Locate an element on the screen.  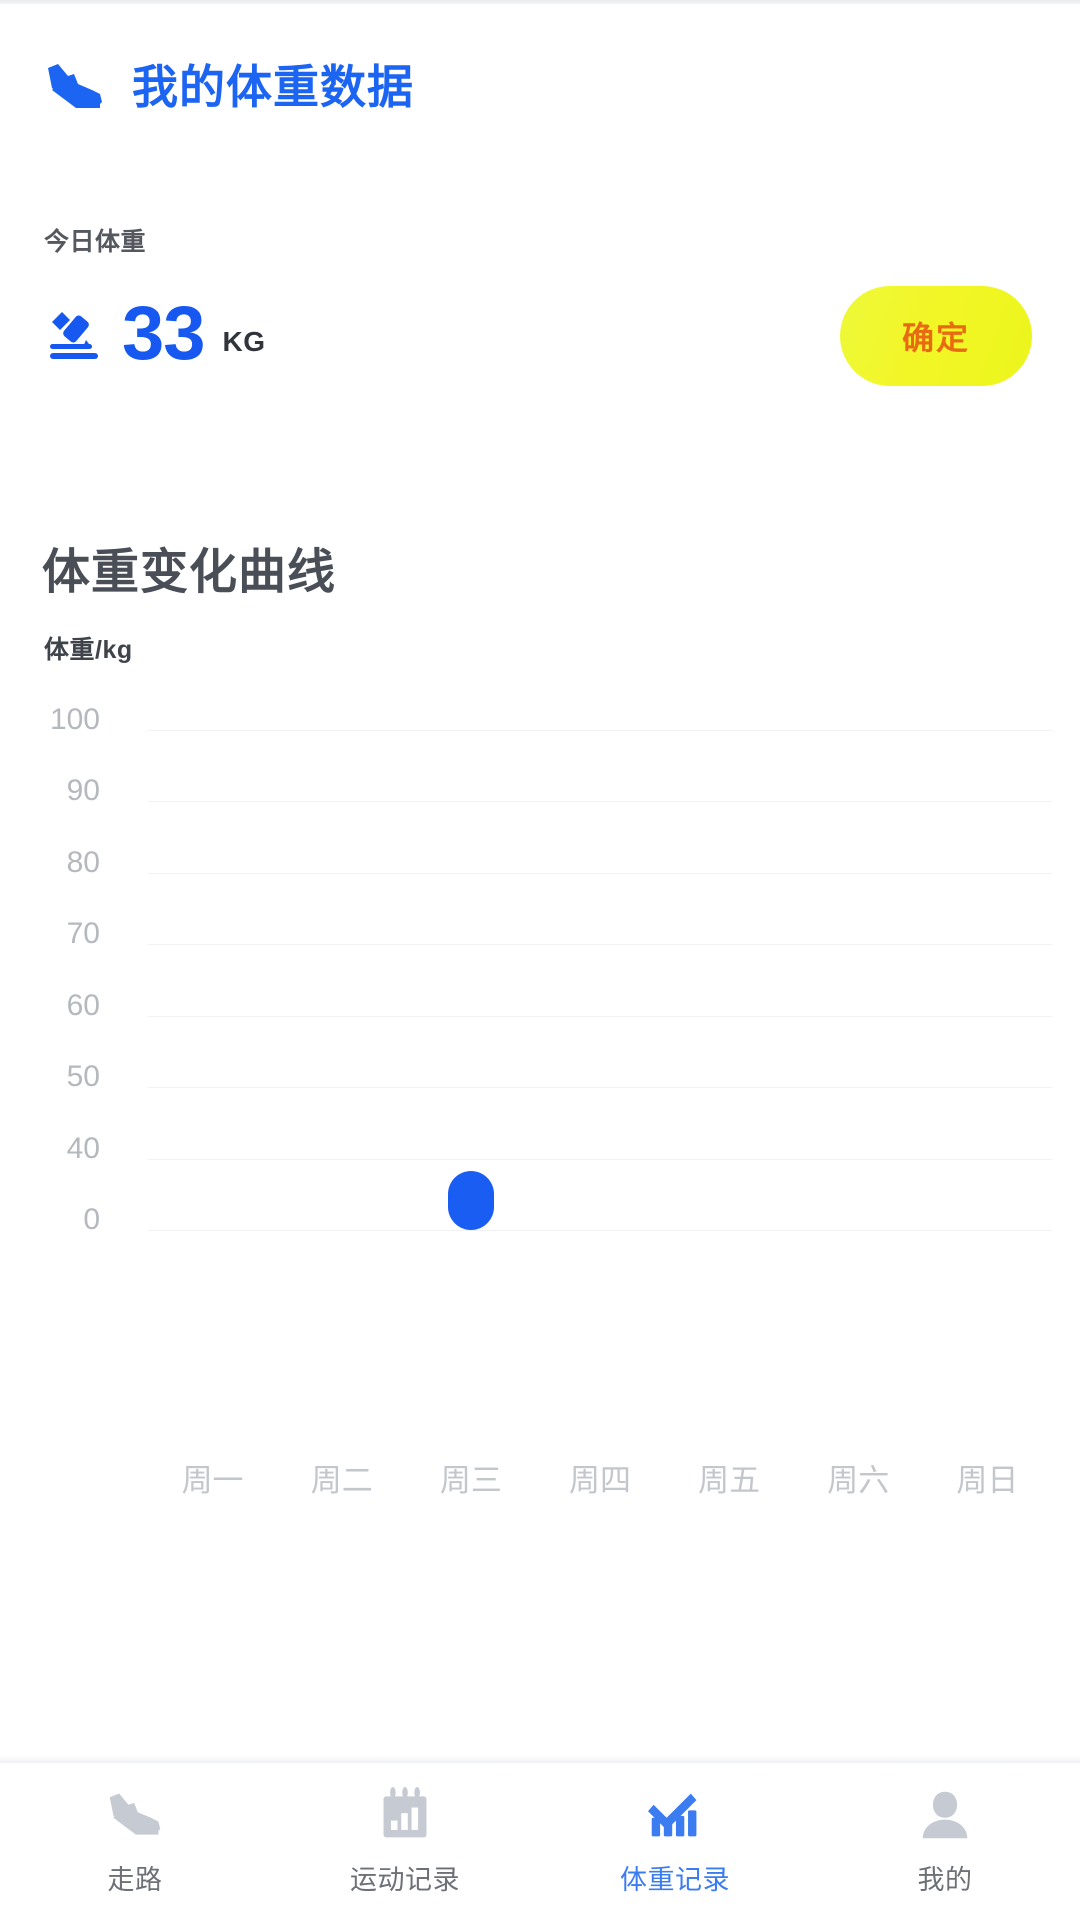
gridline-row: 0 is located at coordinates (540, 1219).